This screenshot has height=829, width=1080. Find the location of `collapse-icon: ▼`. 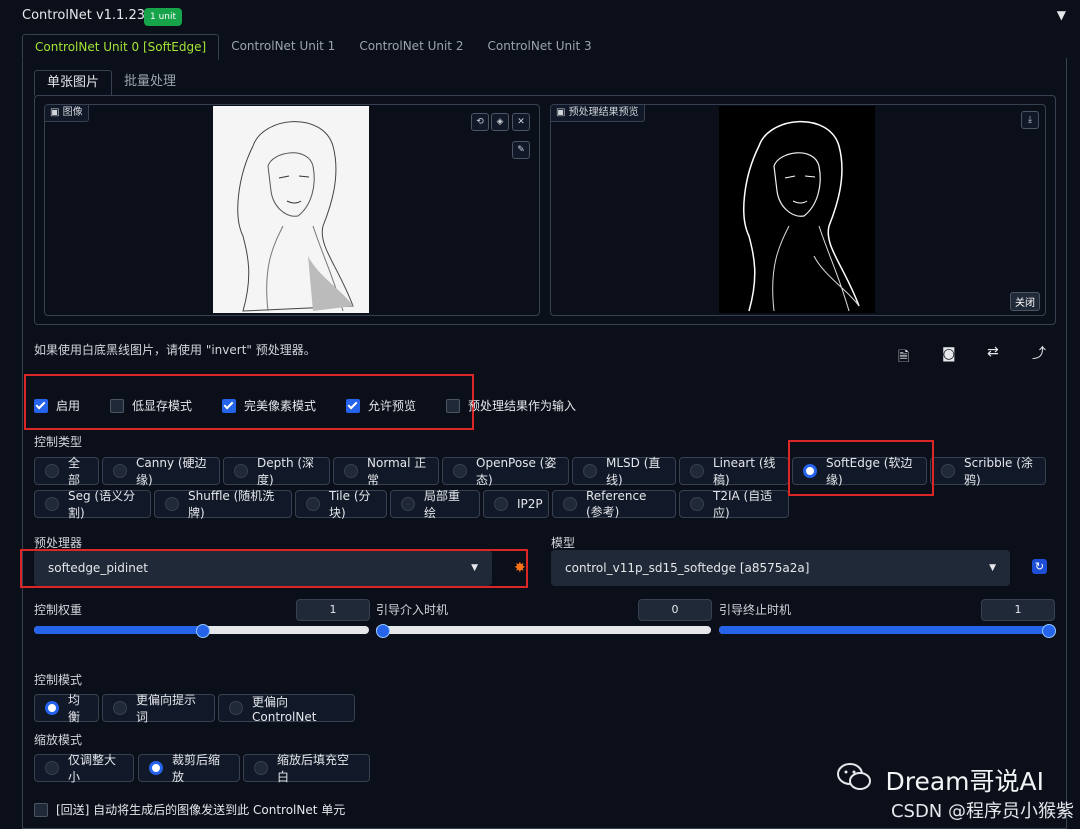

collapse-icon: ▼ is located at coordinates (1061, 15).